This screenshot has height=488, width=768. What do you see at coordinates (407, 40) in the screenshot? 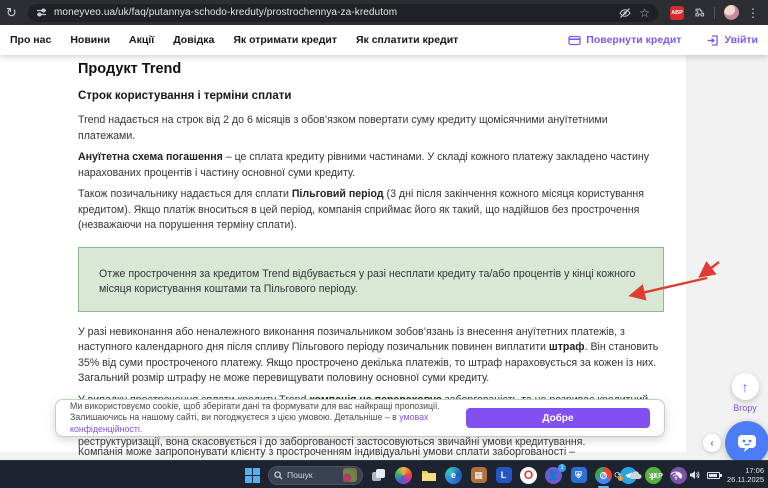
I see `nav-item-how-to-pay-credit: Як сплатити кредит` at bounding box center [407, 40].